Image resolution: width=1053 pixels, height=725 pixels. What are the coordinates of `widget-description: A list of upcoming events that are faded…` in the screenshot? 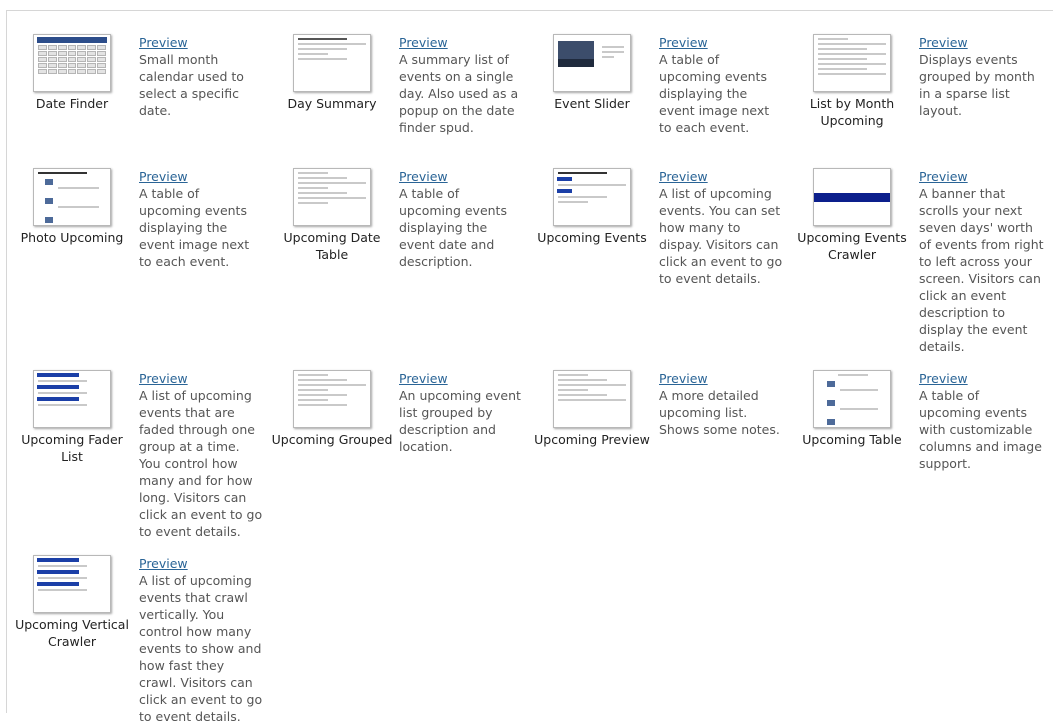 It's located at (201, 463).